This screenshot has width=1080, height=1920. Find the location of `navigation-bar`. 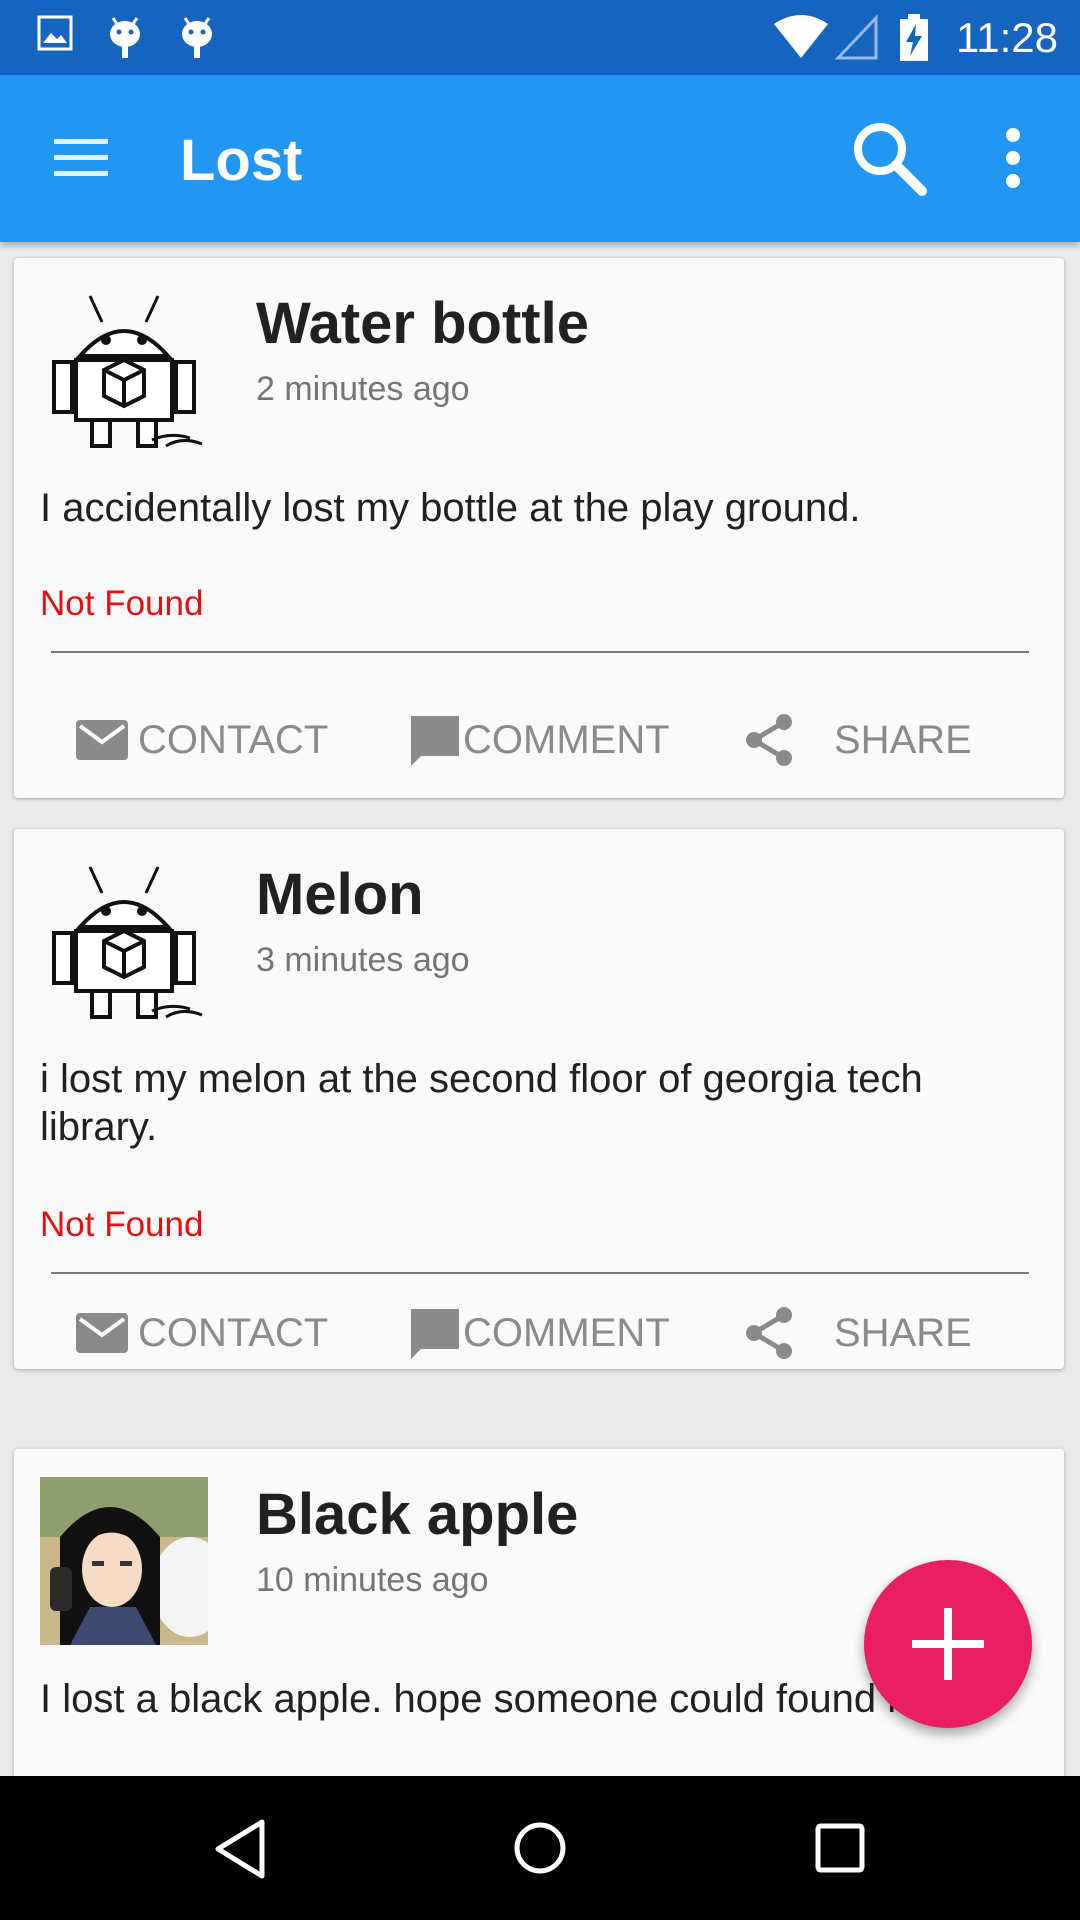

navigation-bar is located at coordinates (540, 1848).